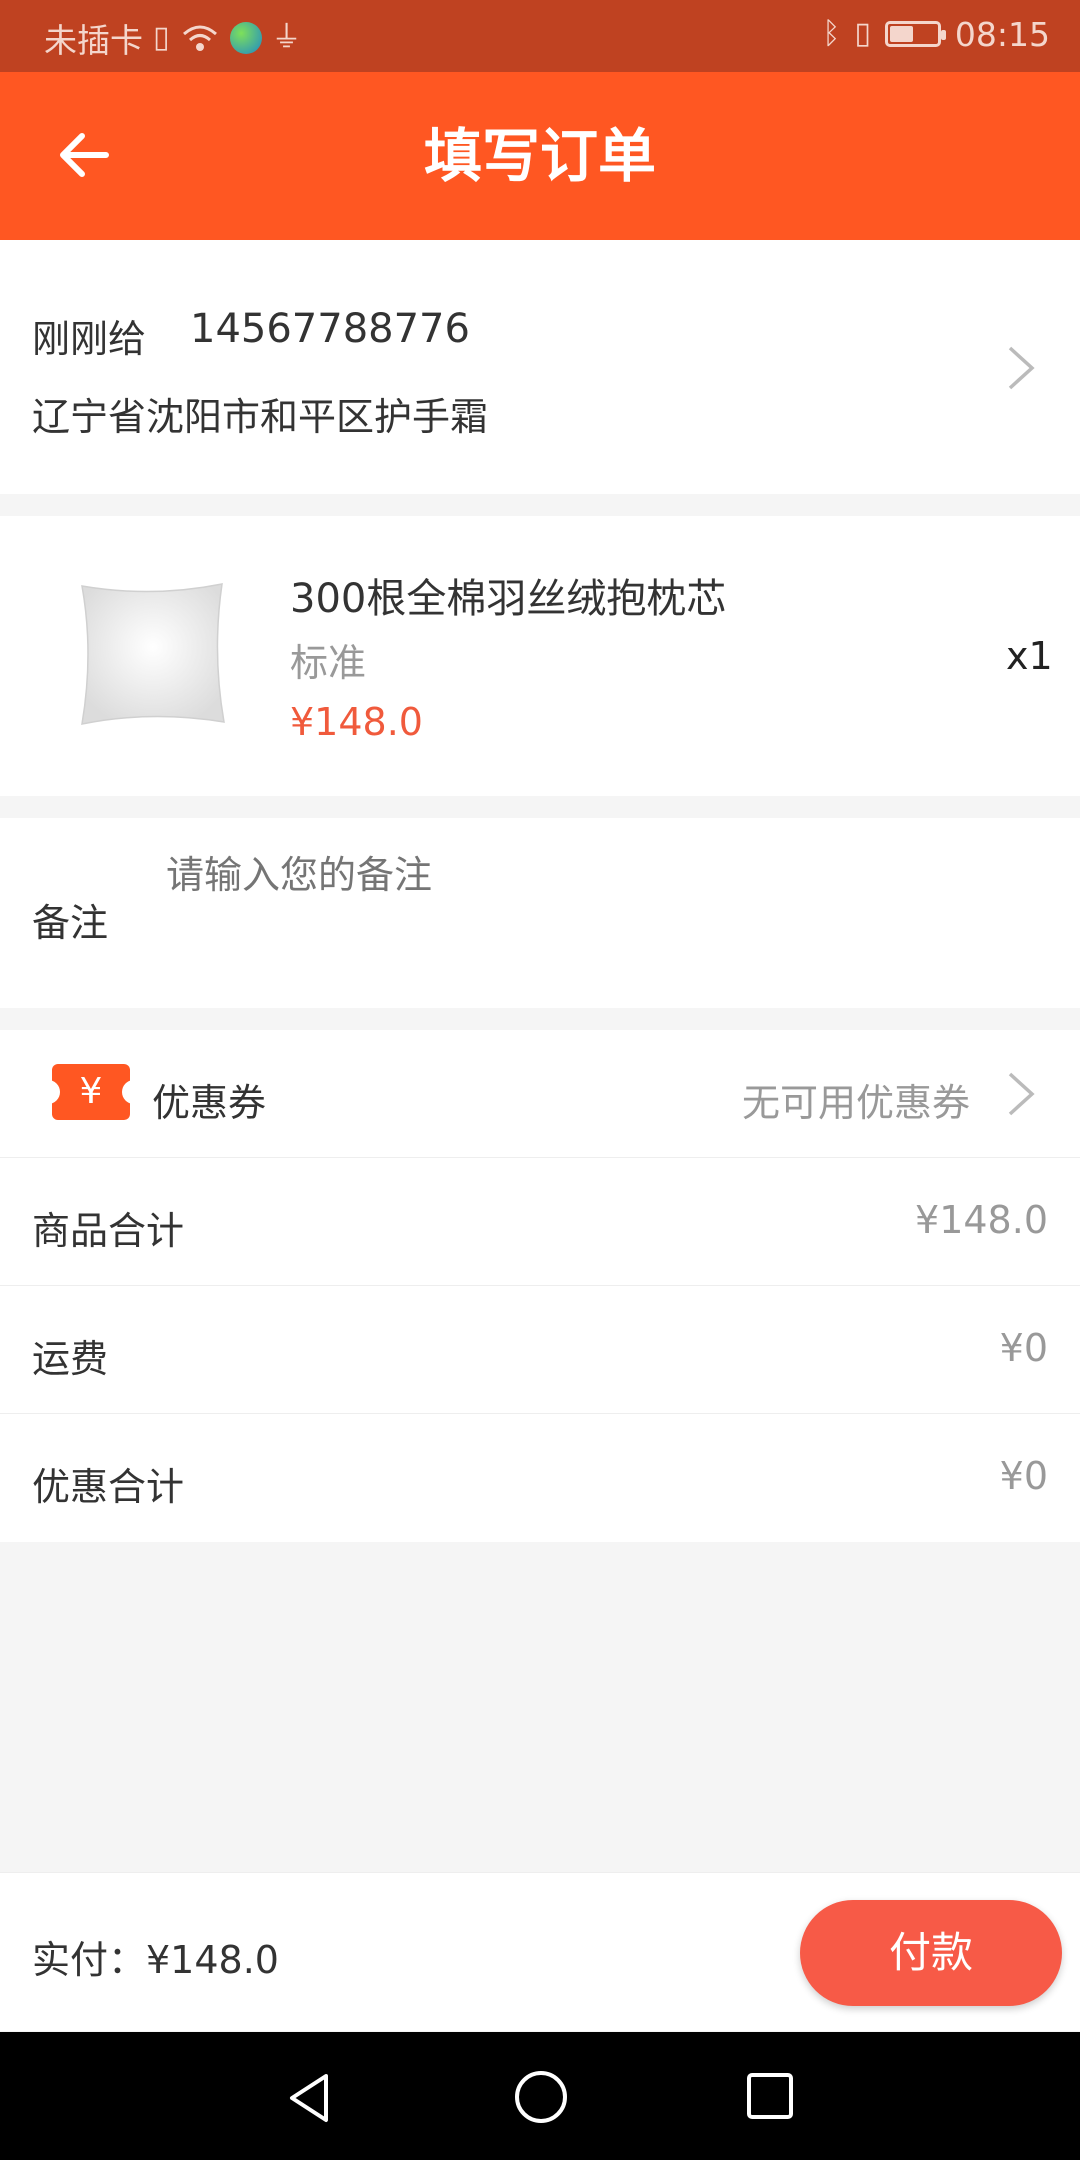 Image resolution: width=1080 pixels, height=2160 pixels. What do you see at coordinates (508, 599) in the screenshot?
I see `product-name: 300根全棉羽丝绒抱枕芯` at bounding box center [508, 599].